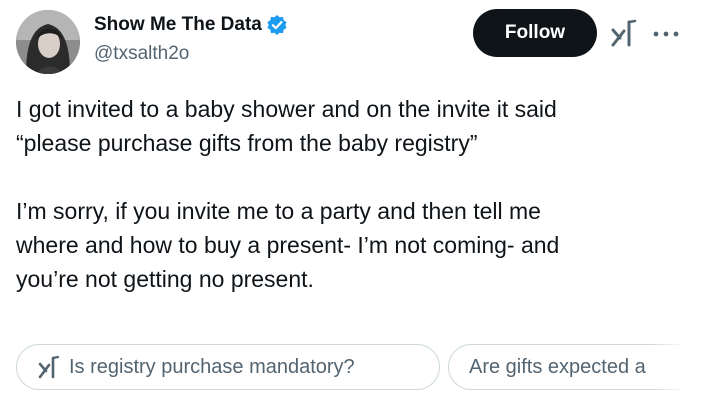 This screenshot has height=412, width=708. What do you see at coordinates (557, 366) in the screenshot?
I see `suggestion-label: Are gifts expected a` at bounding box center [557, 366].